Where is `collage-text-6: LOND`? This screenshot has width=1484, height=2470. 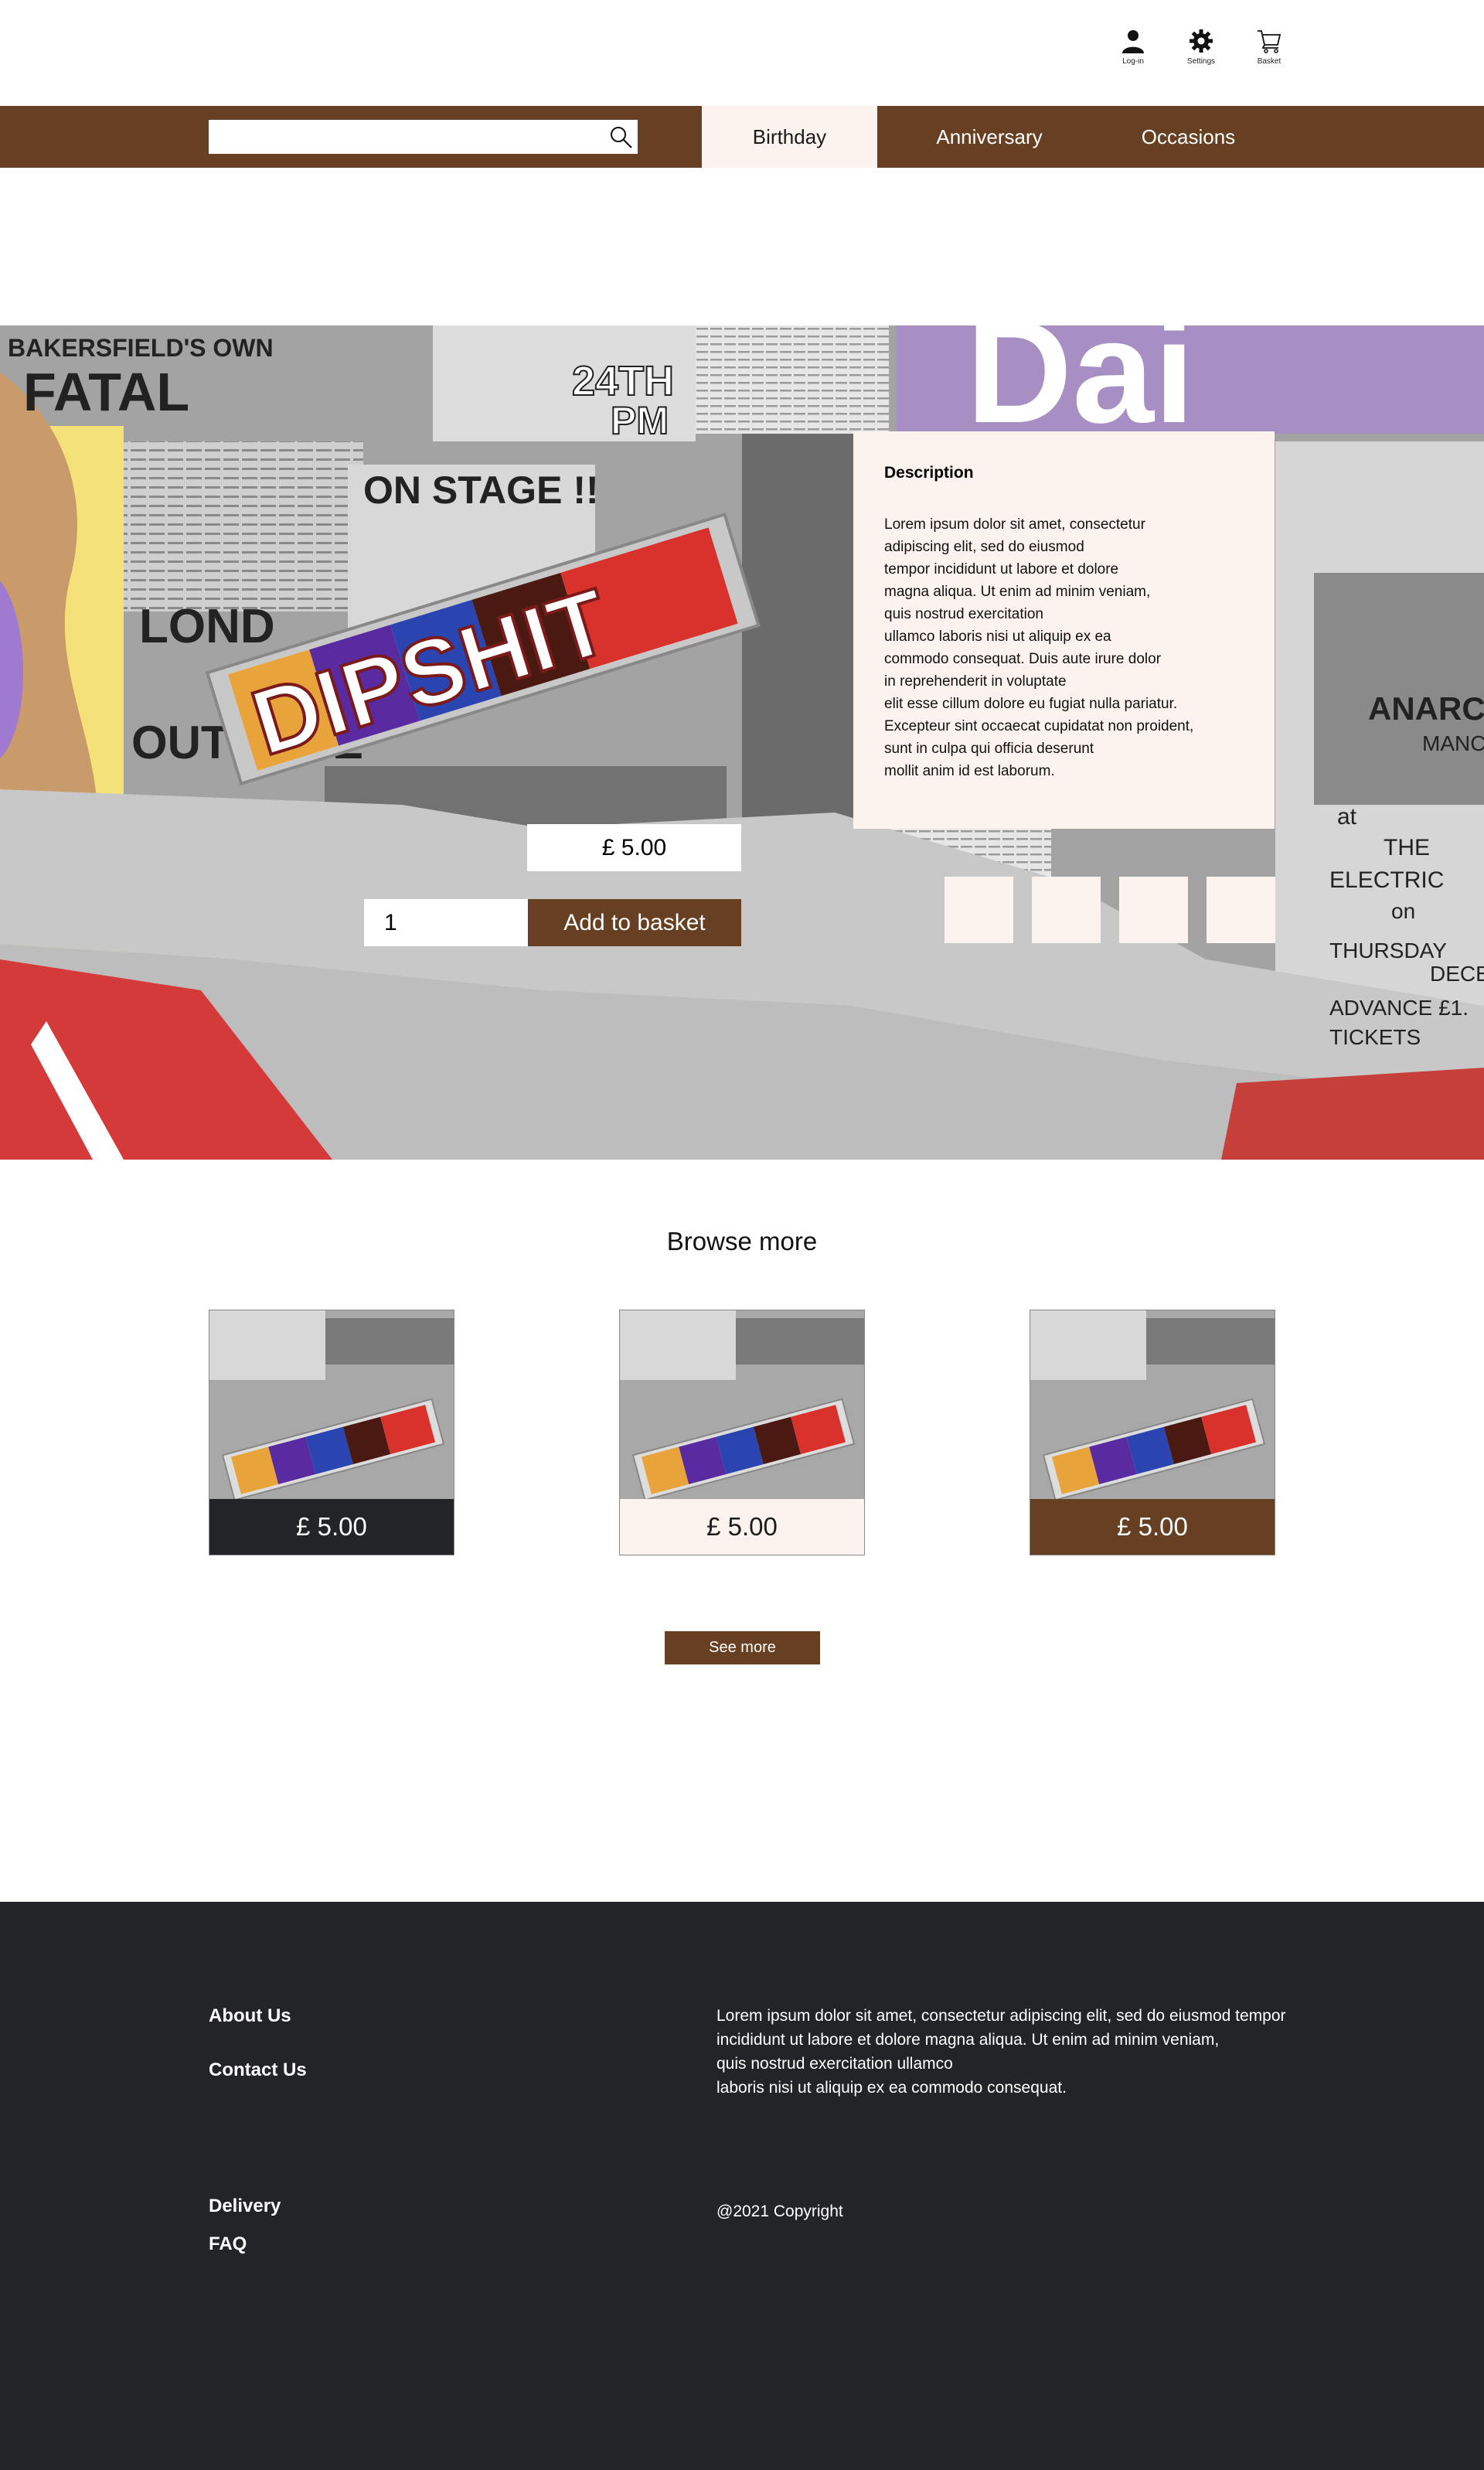 collage-text-6: LOND is located at coordinates (207, 626).